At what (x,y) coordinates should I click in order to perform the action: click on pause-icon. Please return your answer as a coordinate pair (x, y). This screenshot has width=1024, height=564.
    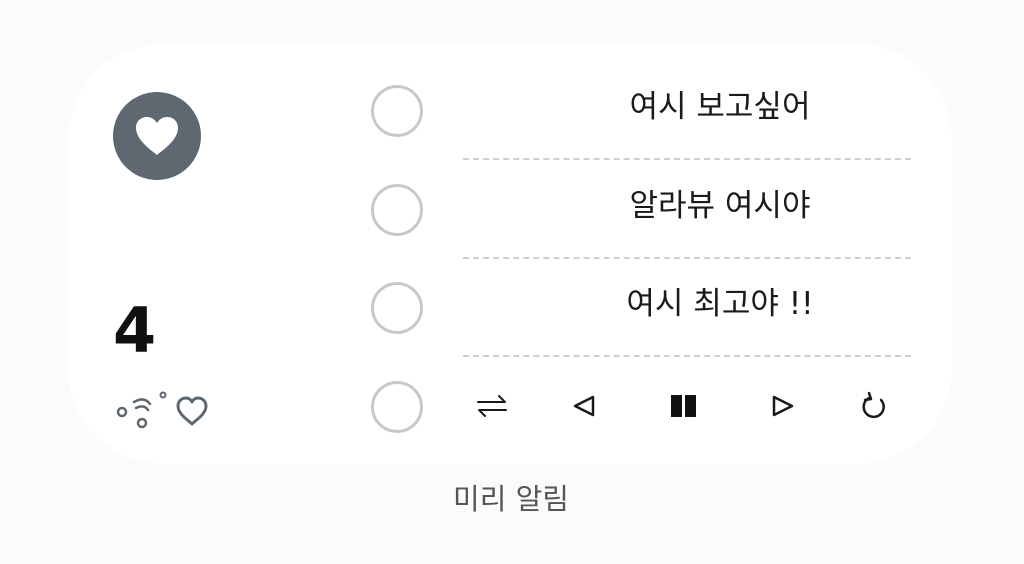
    Looking at the image, I should click on (683, 406).